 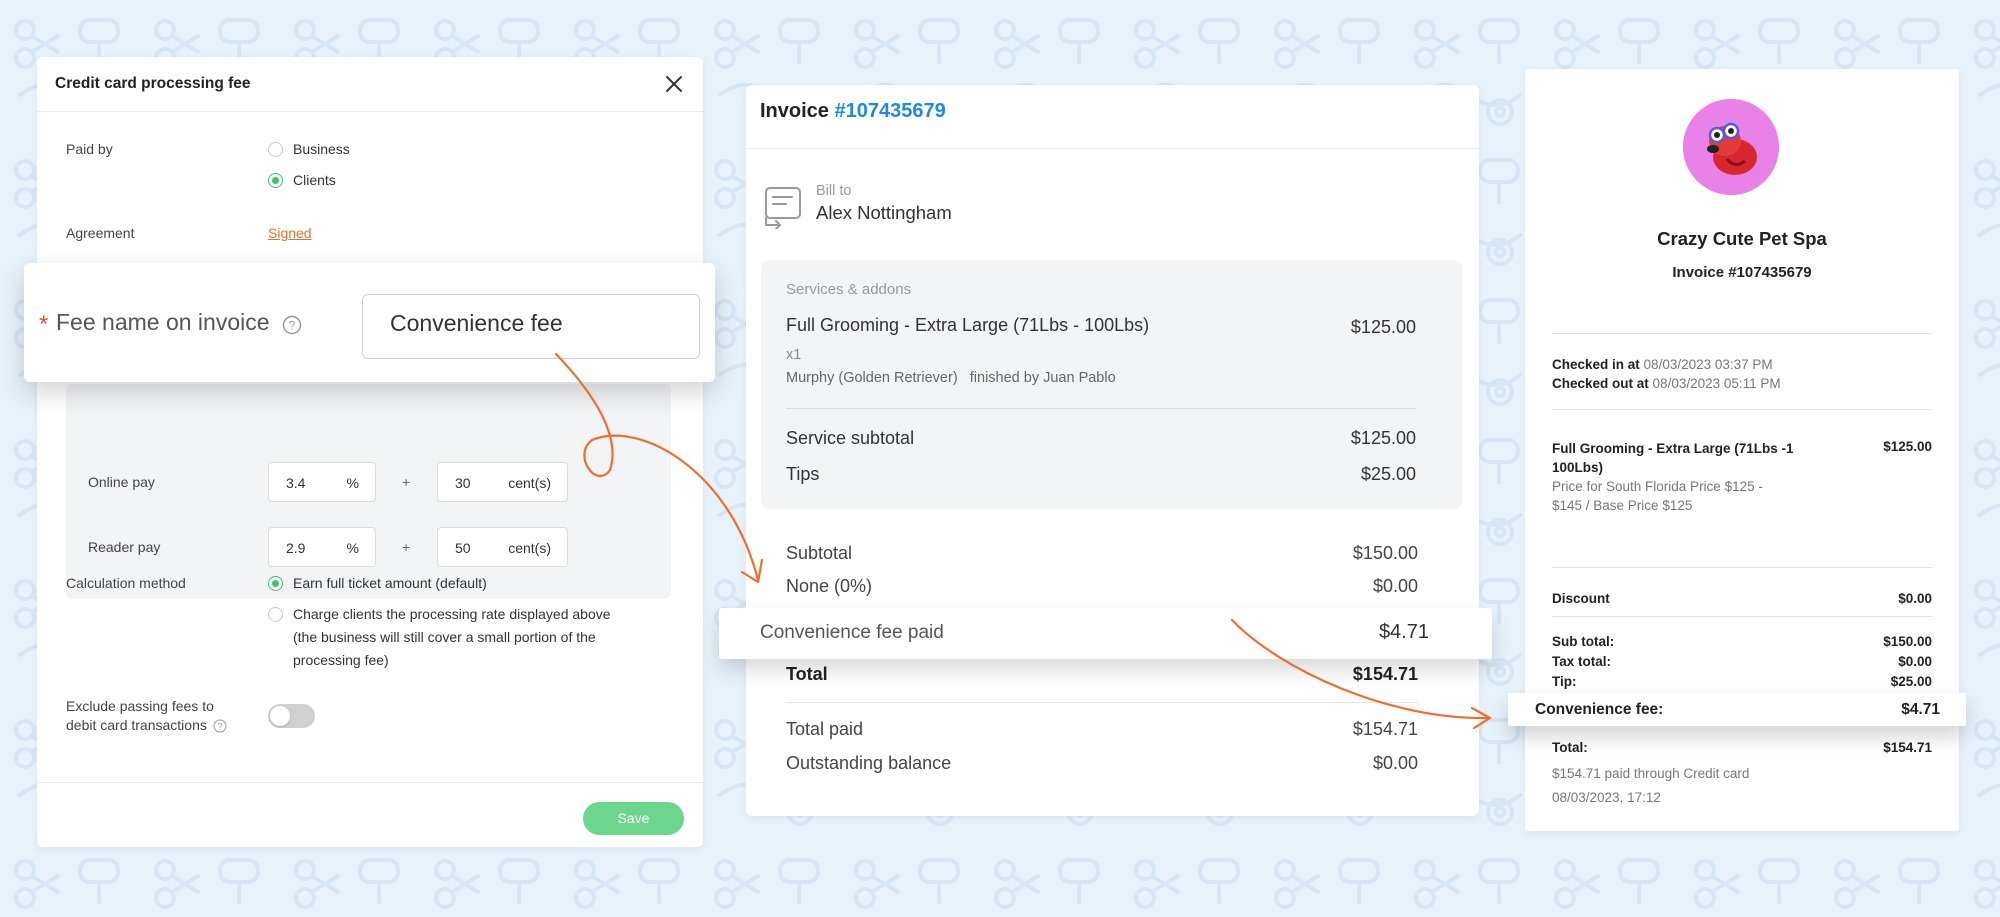 I want to click on business-logo, so click(x=1731, y=147).